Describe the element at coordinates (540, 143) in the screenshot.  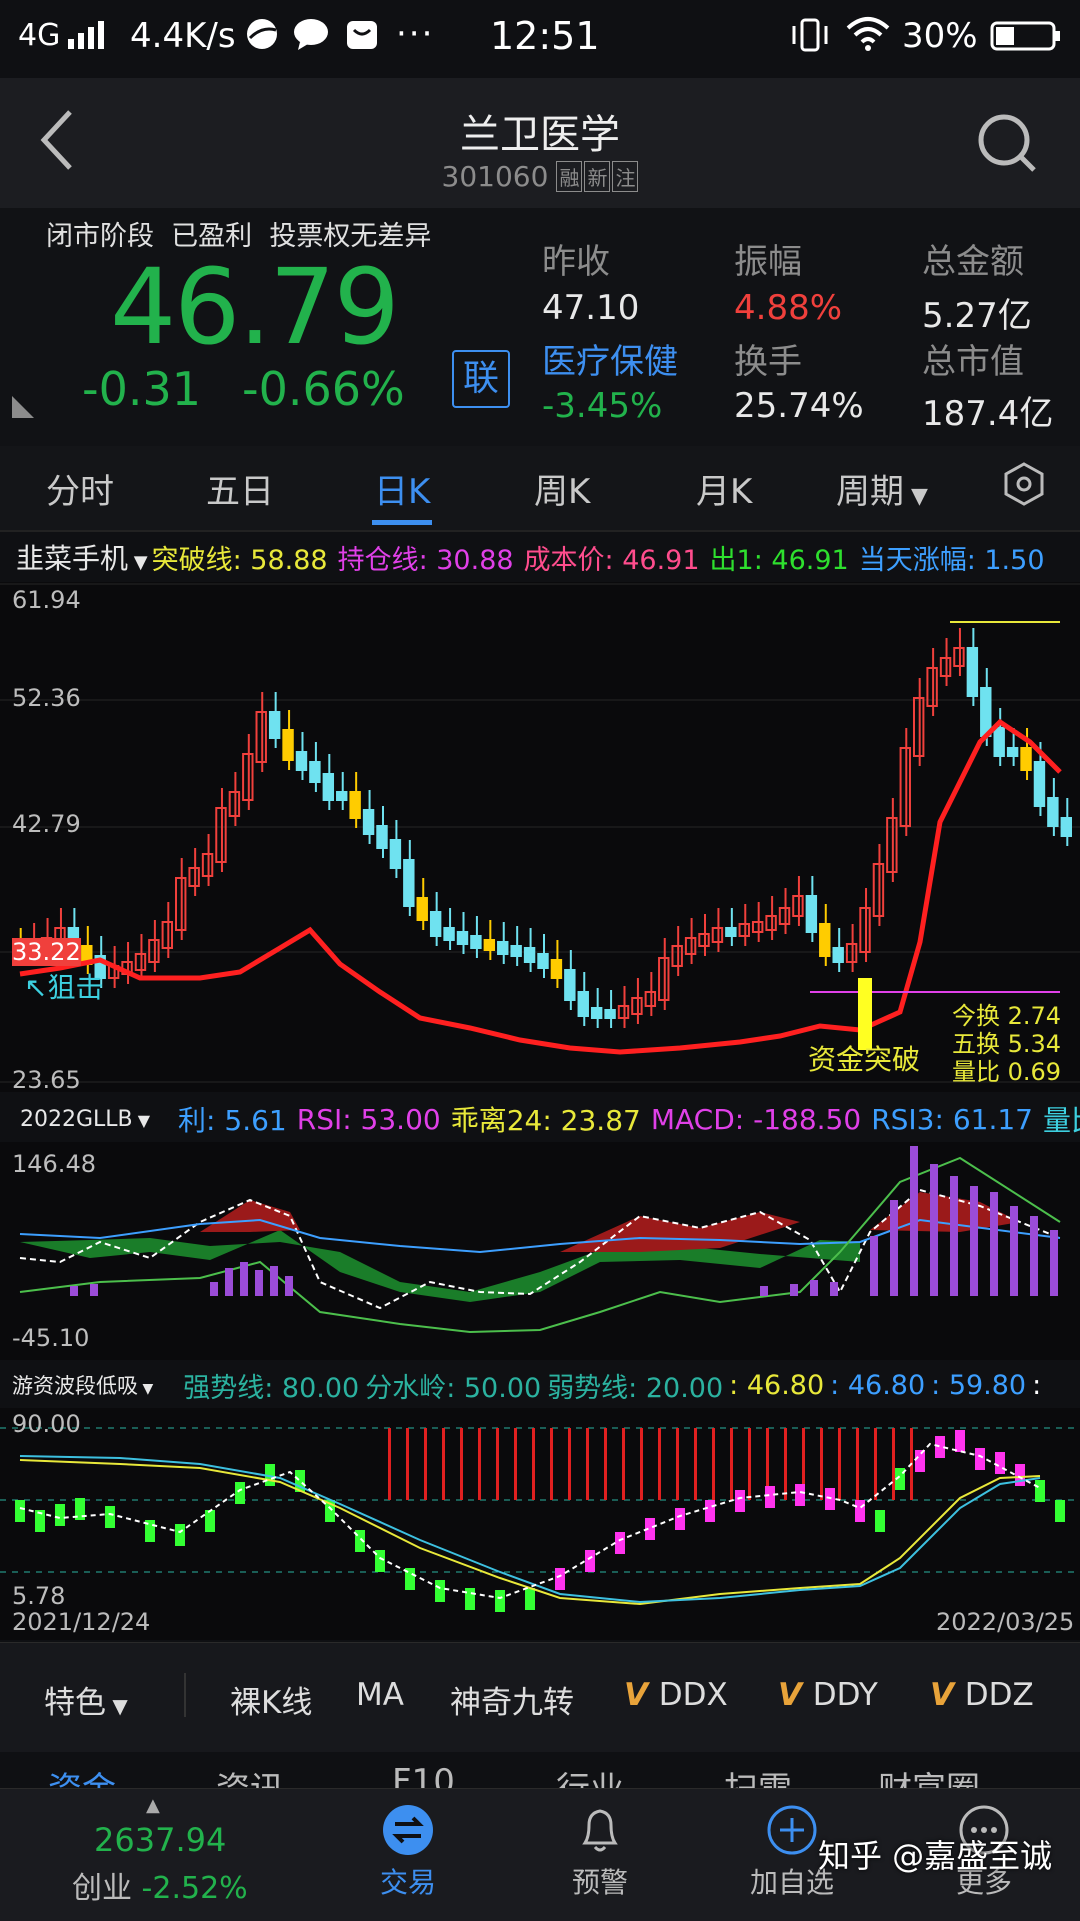
I see `nav-header: 兰卫医学 301060 融 新 注` at that location.